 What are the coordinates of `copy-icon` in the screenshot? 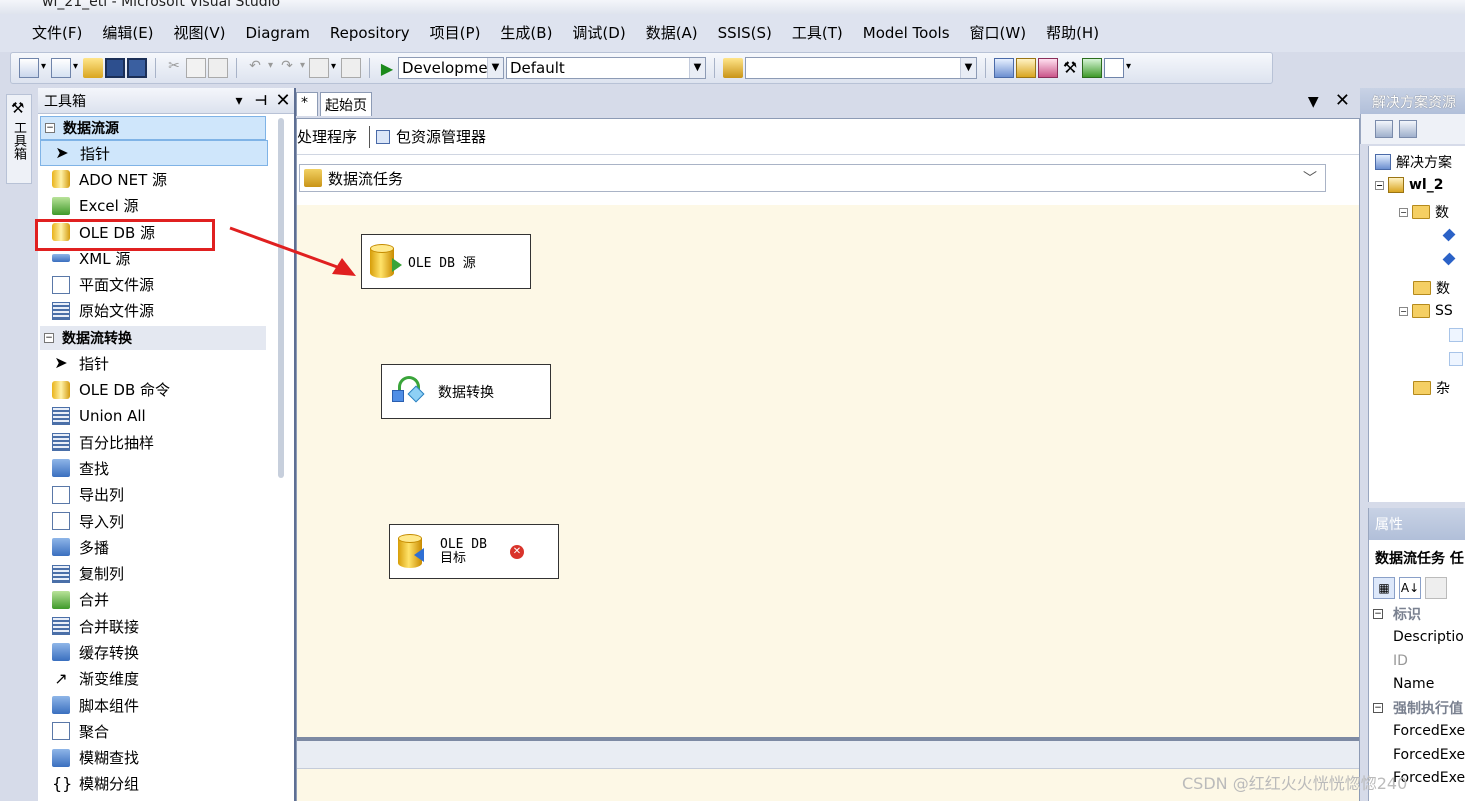 It's located at (196, 68).